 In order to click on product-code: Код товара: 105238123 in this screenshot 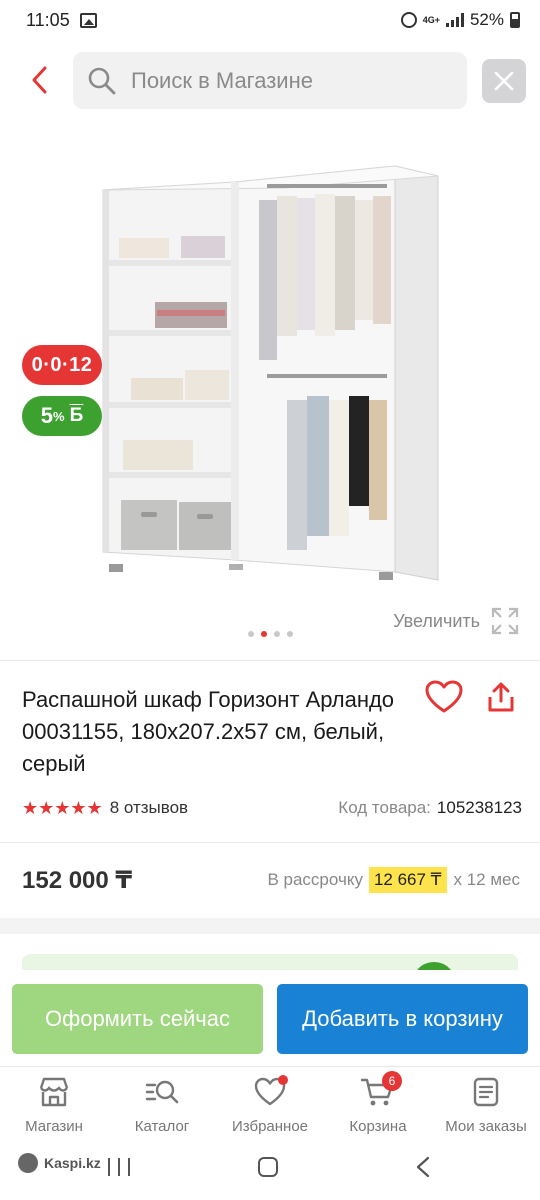, I will do `click(430, 808)`.